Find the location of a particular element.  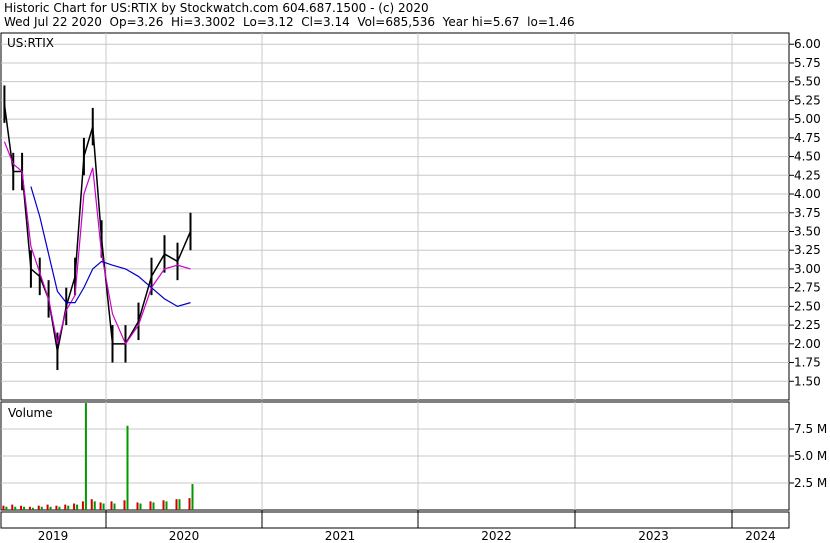

year-label: 2022 is located at coordinates (496, 536).